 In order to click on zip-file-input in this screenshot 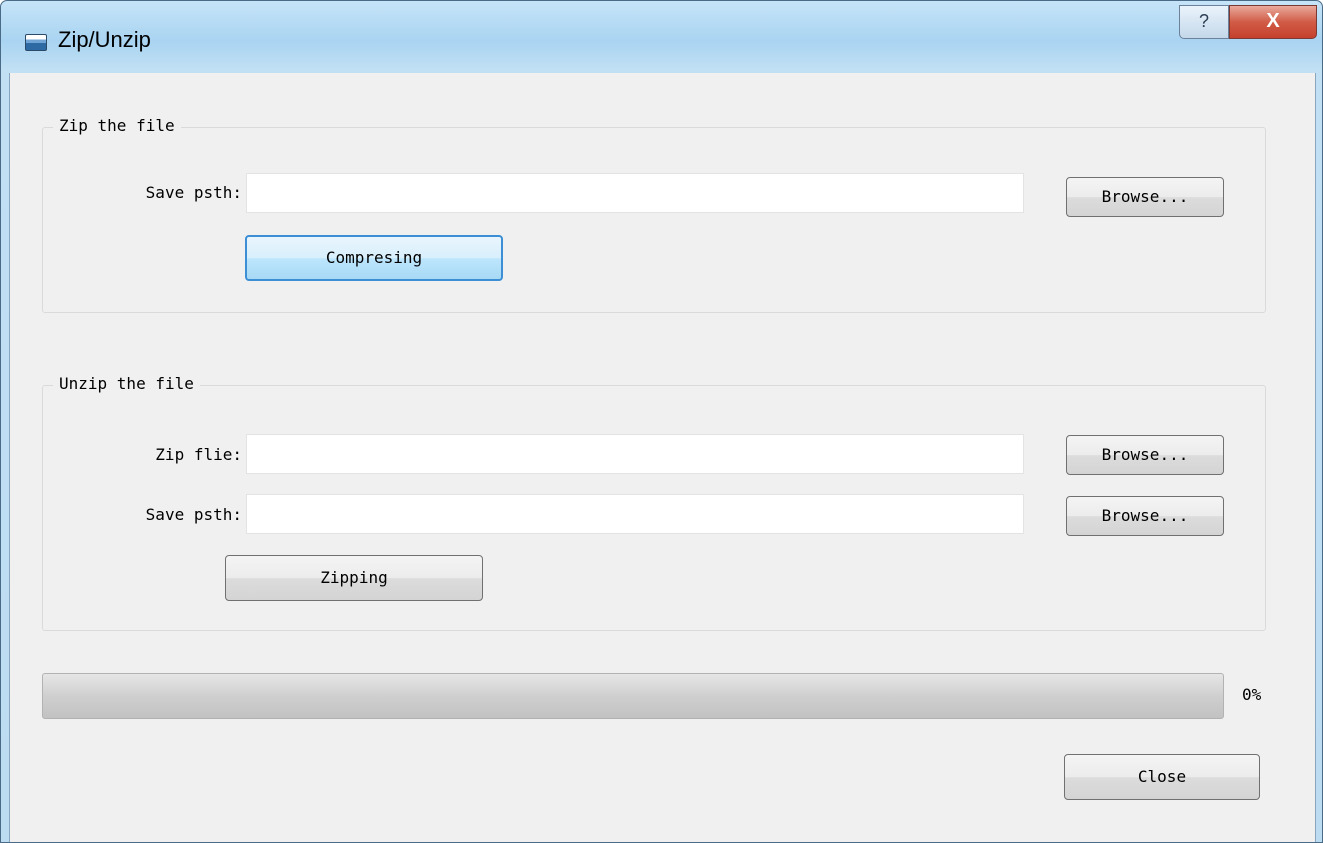, I will do `click(635, 454)`.